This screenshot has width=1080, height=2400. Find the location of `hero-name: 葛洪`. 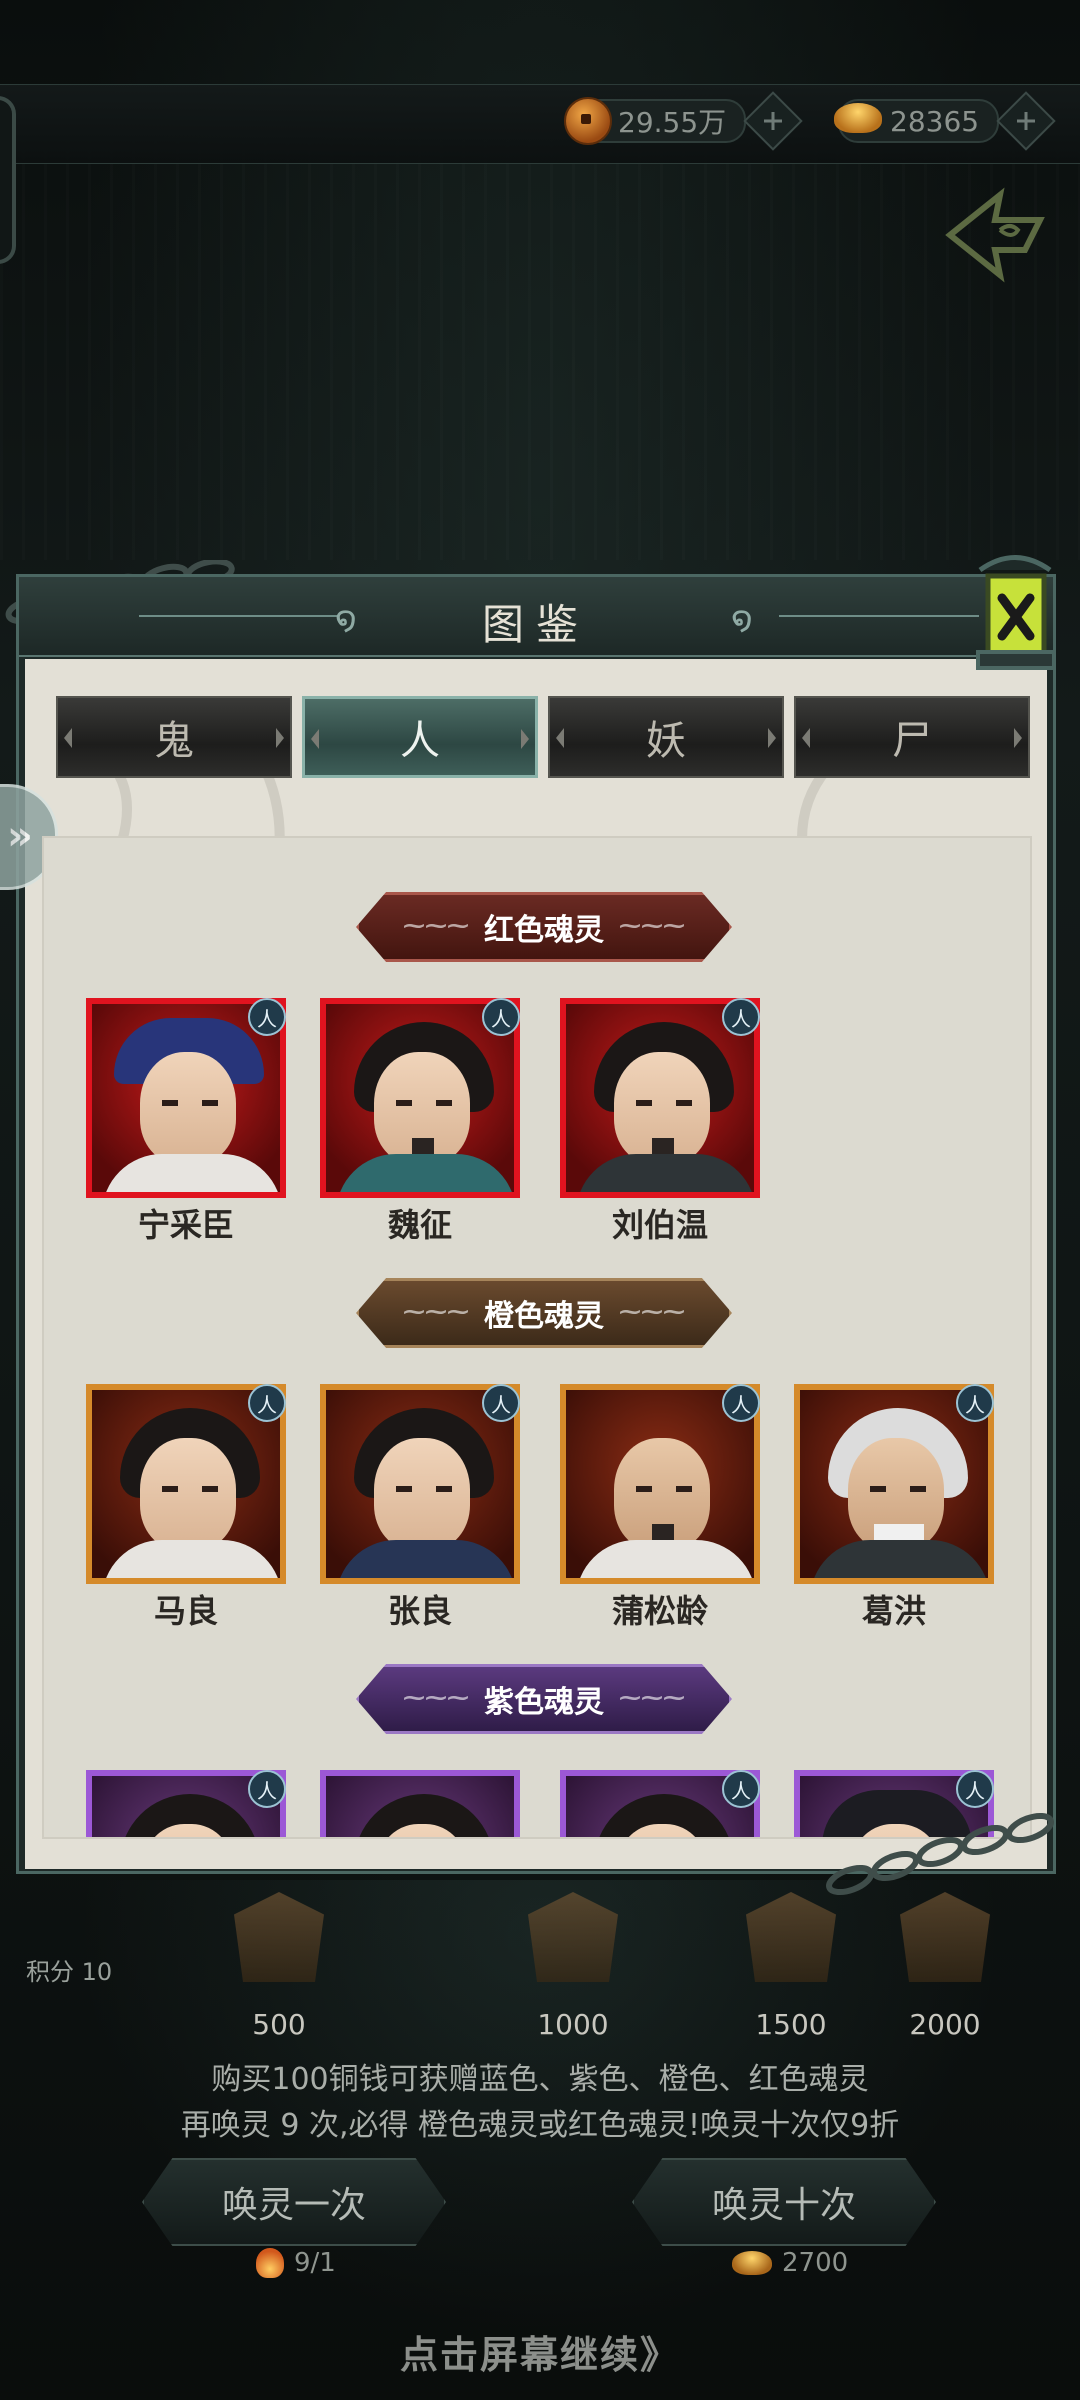

hero-name: 葛洪 is located at coordinates (893, 1611).